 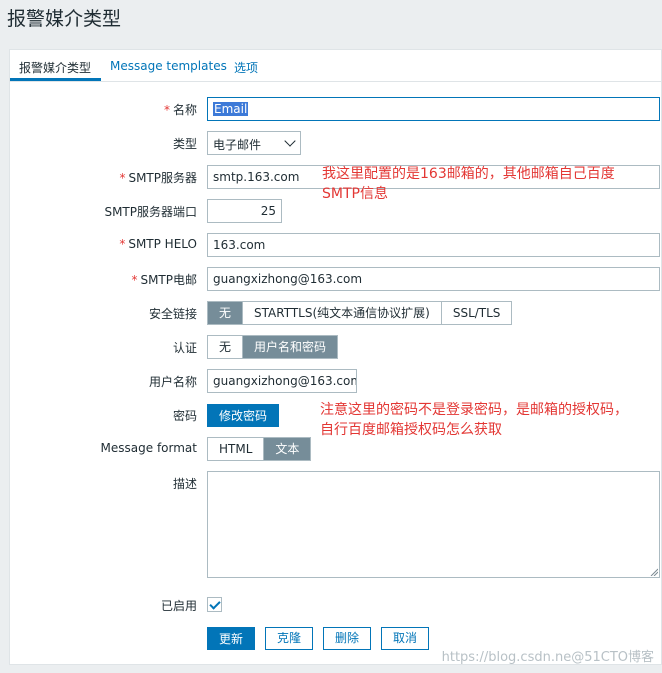 I want to click on username-input: guangxizhong@163.com, so click(x=282, y=381).